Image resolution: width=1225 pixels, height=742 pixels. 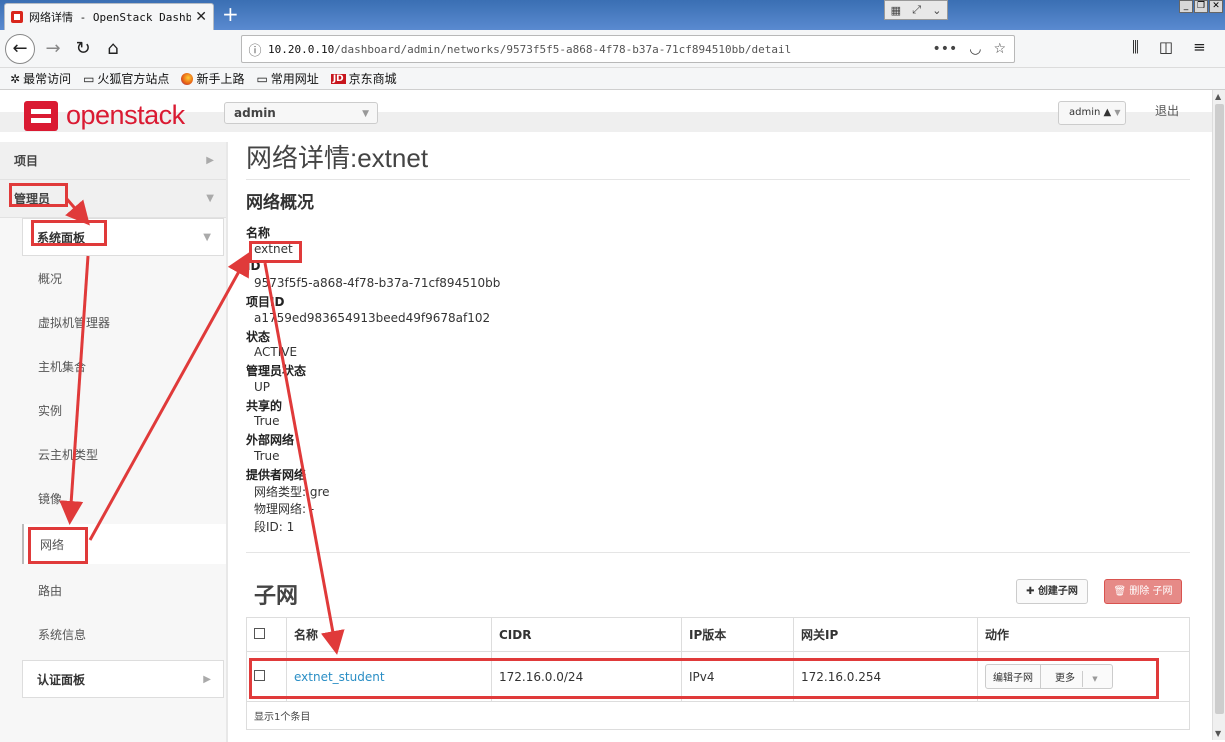 I want to click on scroll-down-icon: ▼, so click(x=1219, y=733).